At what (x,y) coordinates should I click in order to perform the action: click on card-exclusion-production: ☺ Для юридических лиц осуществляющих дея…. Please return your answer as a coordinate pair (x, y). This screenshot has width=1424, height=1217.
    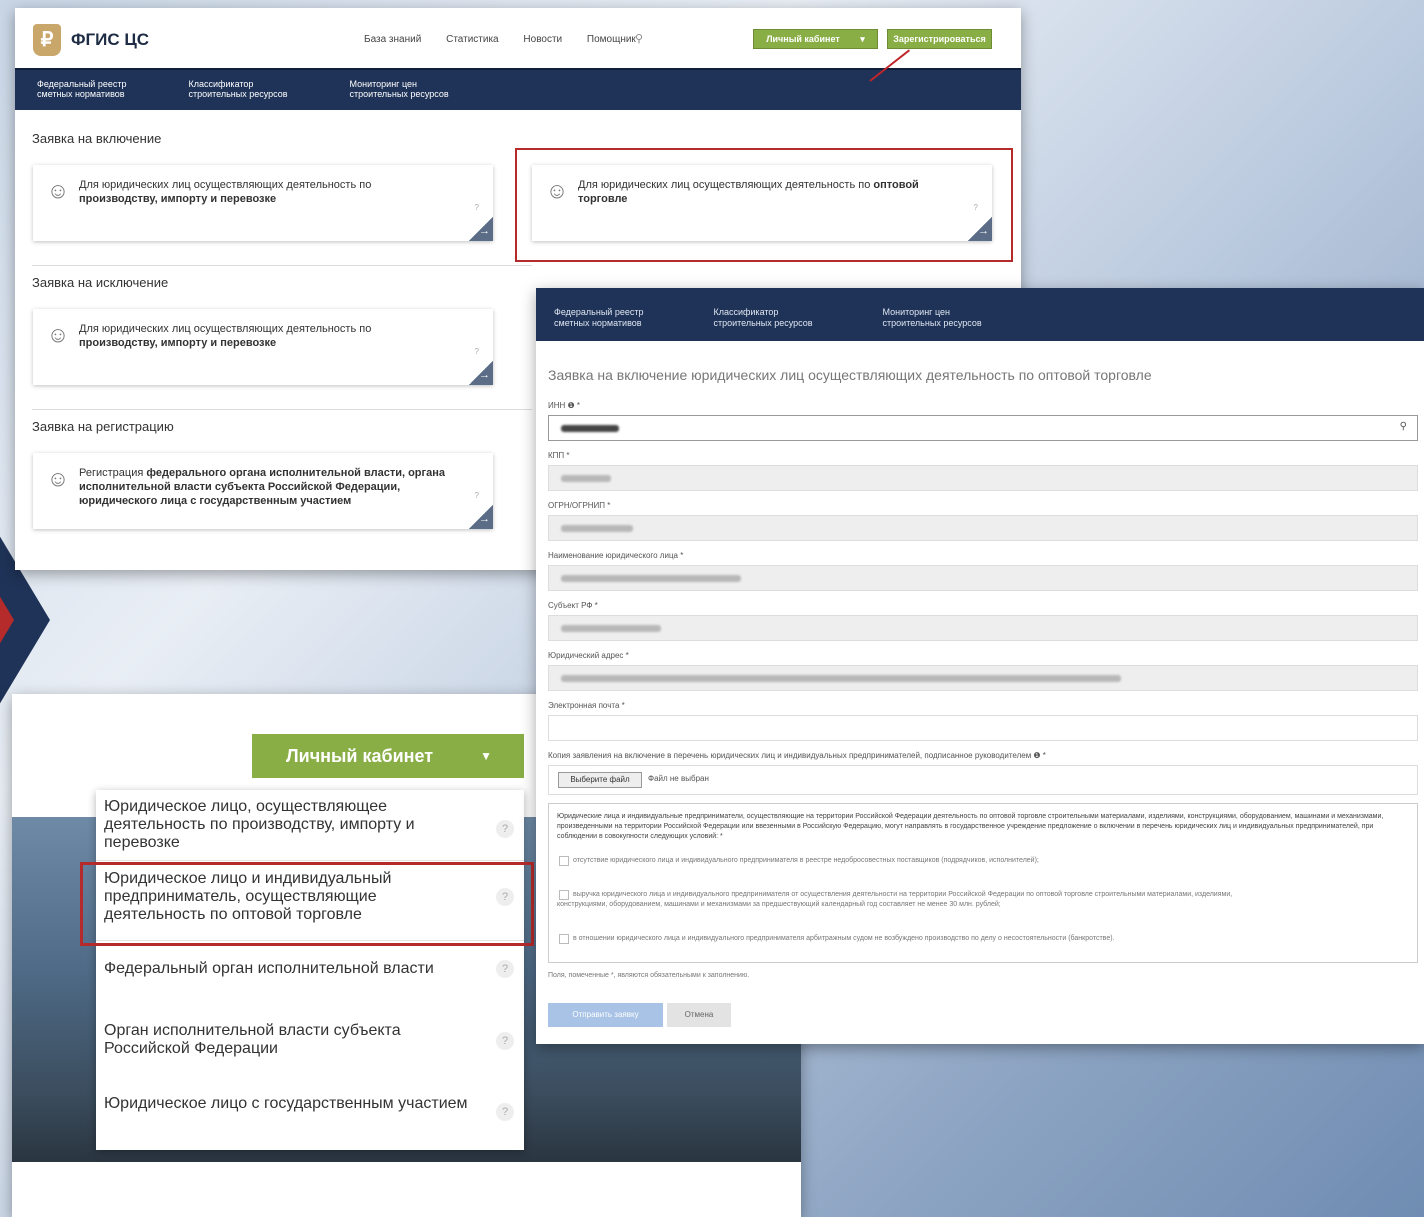
    Looking at the image, I should click on (263, 347).